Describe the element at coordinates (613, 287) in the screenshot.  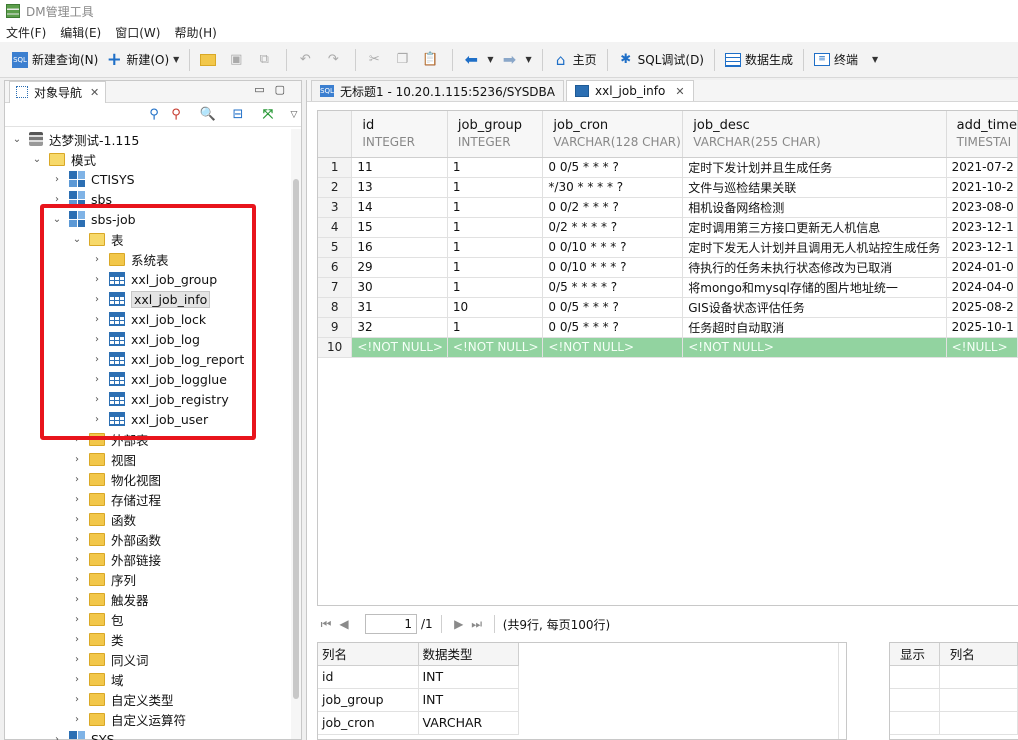
I see `table-cell: 0/5 * * * * ?` at that location.